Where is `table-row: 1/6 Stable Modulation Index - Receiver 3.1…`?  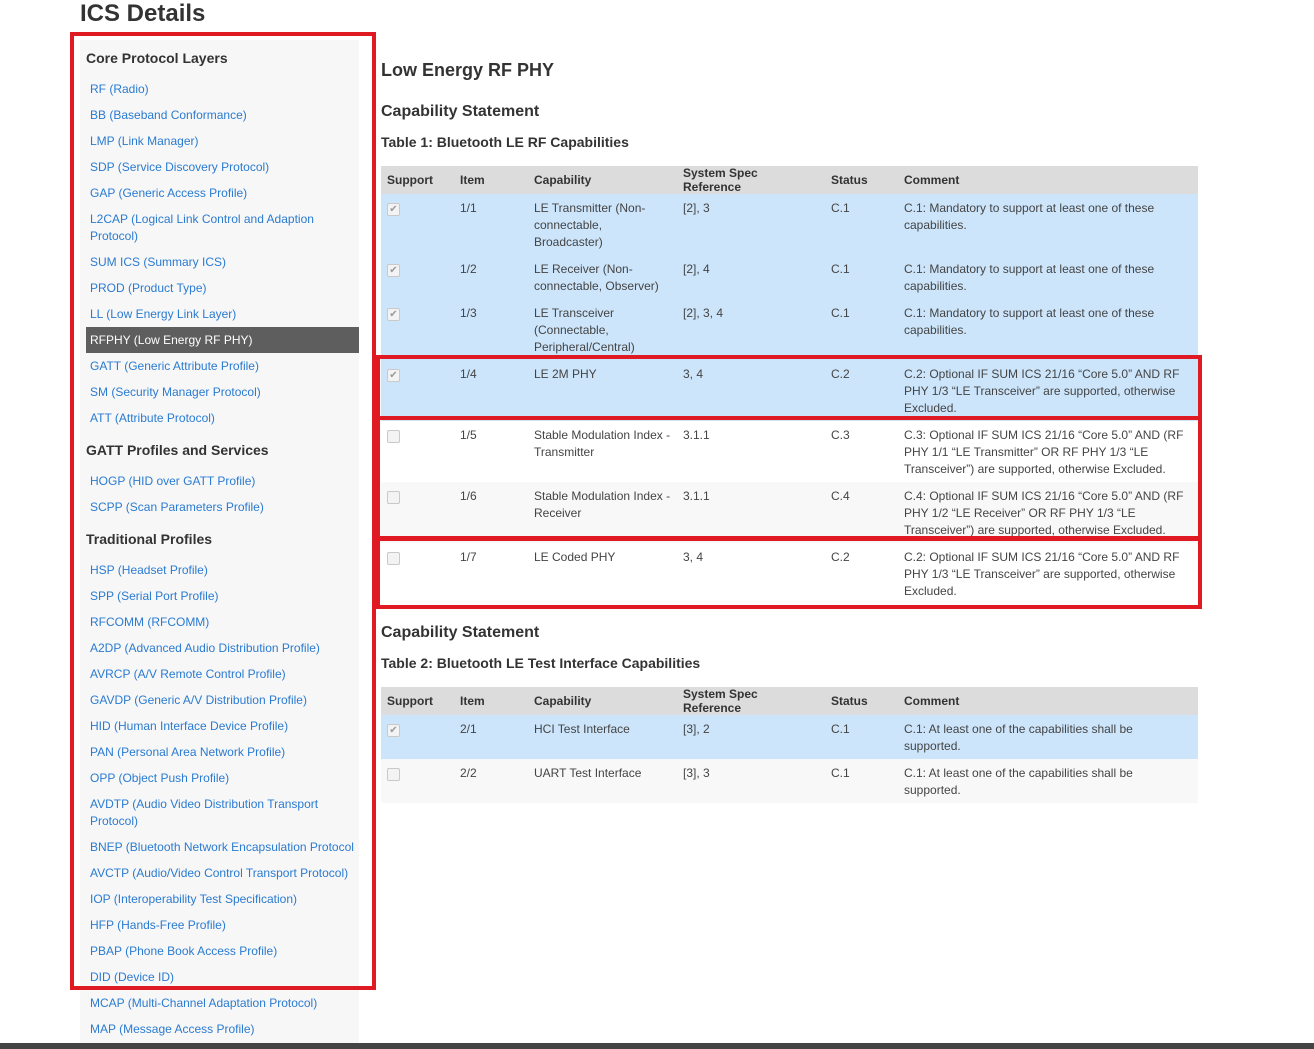
table-row: 1/6 Stable Modulation Index - Receiver 3.1… is located at coordinates (789, 512).